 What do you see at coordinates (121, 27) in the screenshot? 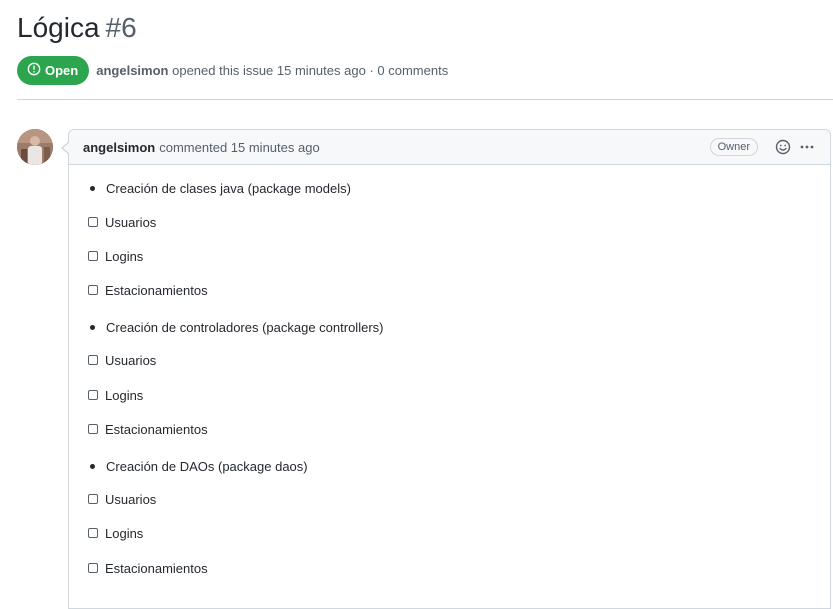
I see `issue-number: #6` at bounding box center [121, 27].